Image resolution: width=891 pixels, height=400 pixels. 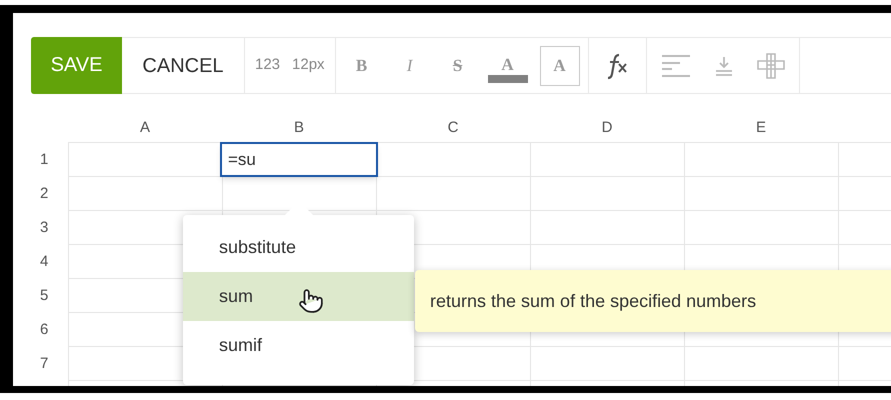 I want to click on cell-editor: =su, so click(x=299, y=159).